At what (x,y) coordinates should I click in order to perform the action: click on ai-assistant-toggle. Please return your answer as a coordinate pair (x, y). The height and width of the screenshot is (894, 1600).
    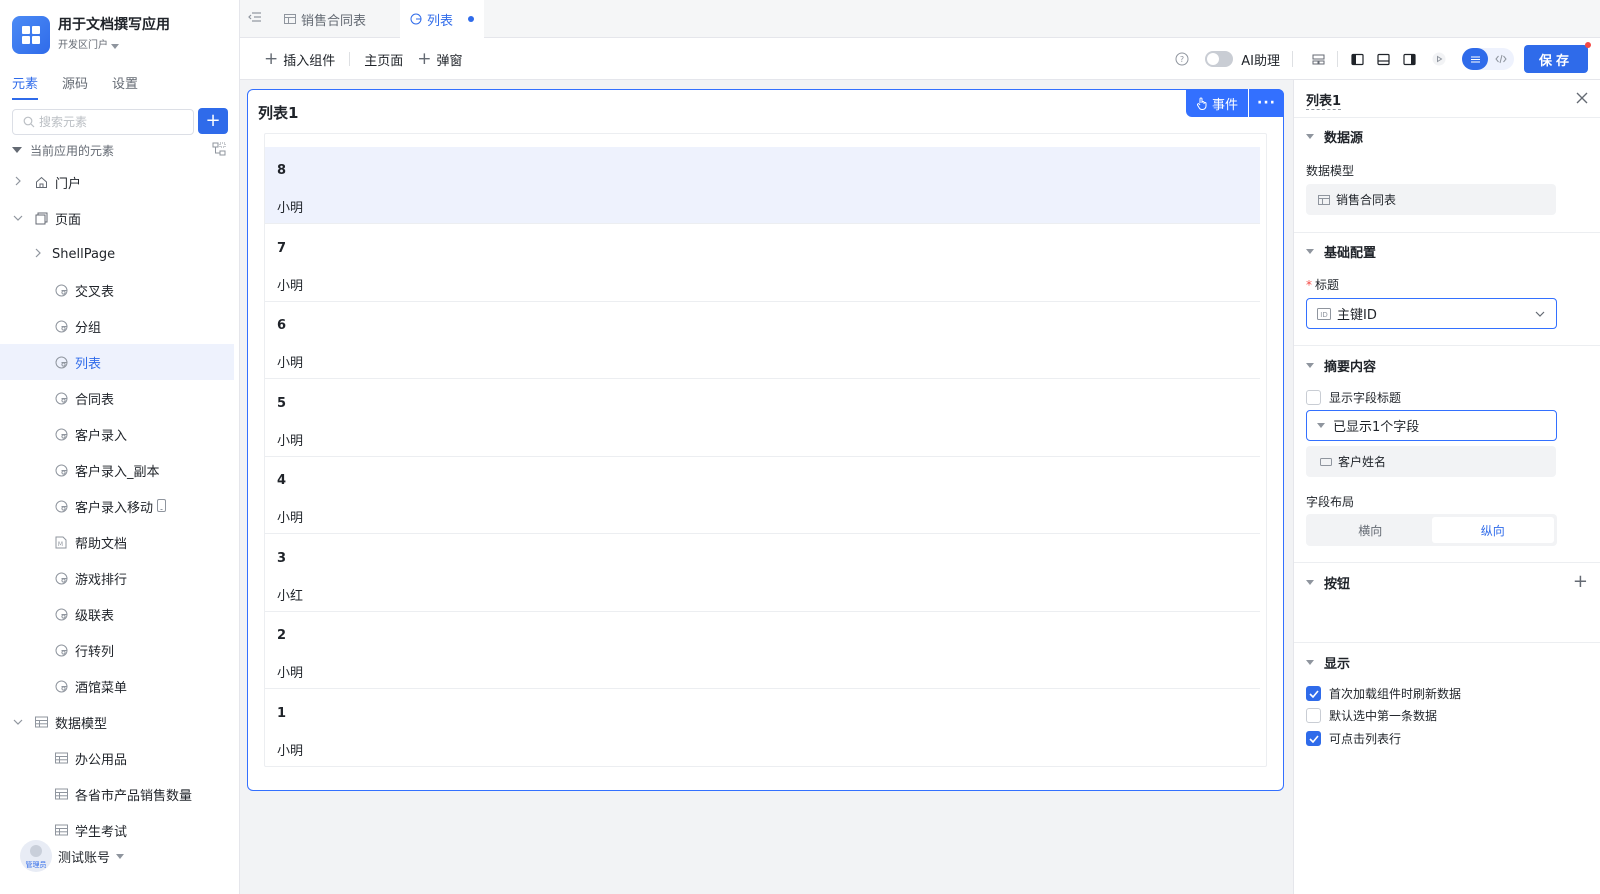
    Looking at the image, I should click on (1219, 59).